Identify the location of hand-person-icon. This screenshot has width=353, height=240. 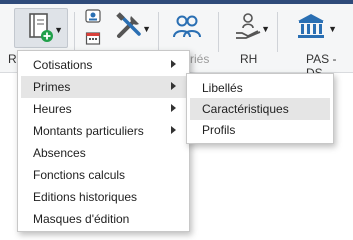
(248, 27).